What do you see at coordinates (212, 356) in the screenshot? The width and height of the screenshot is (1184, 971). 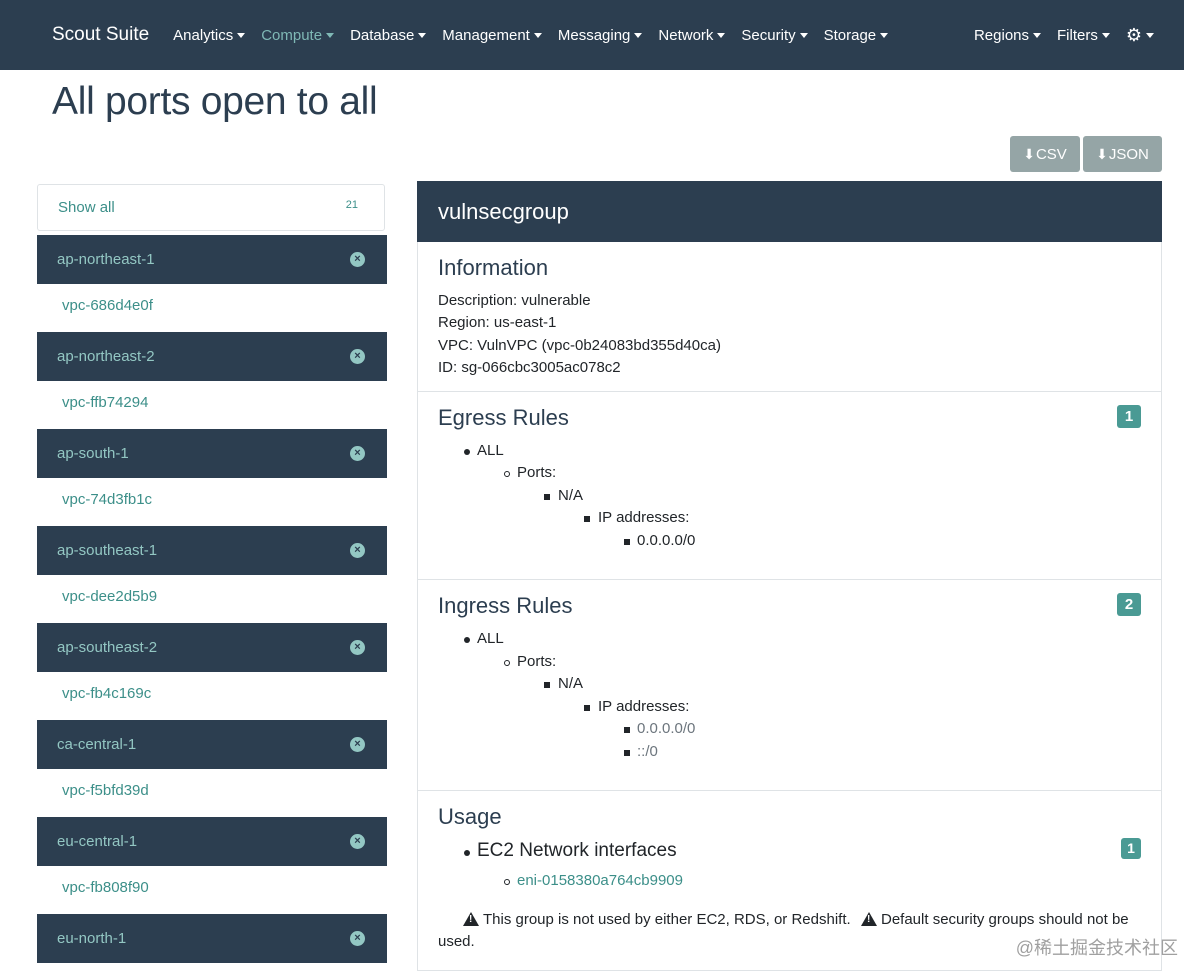 I see `region-ap-northeast-2: ap-northeast-2 ×` at bounding box center [212, 356].